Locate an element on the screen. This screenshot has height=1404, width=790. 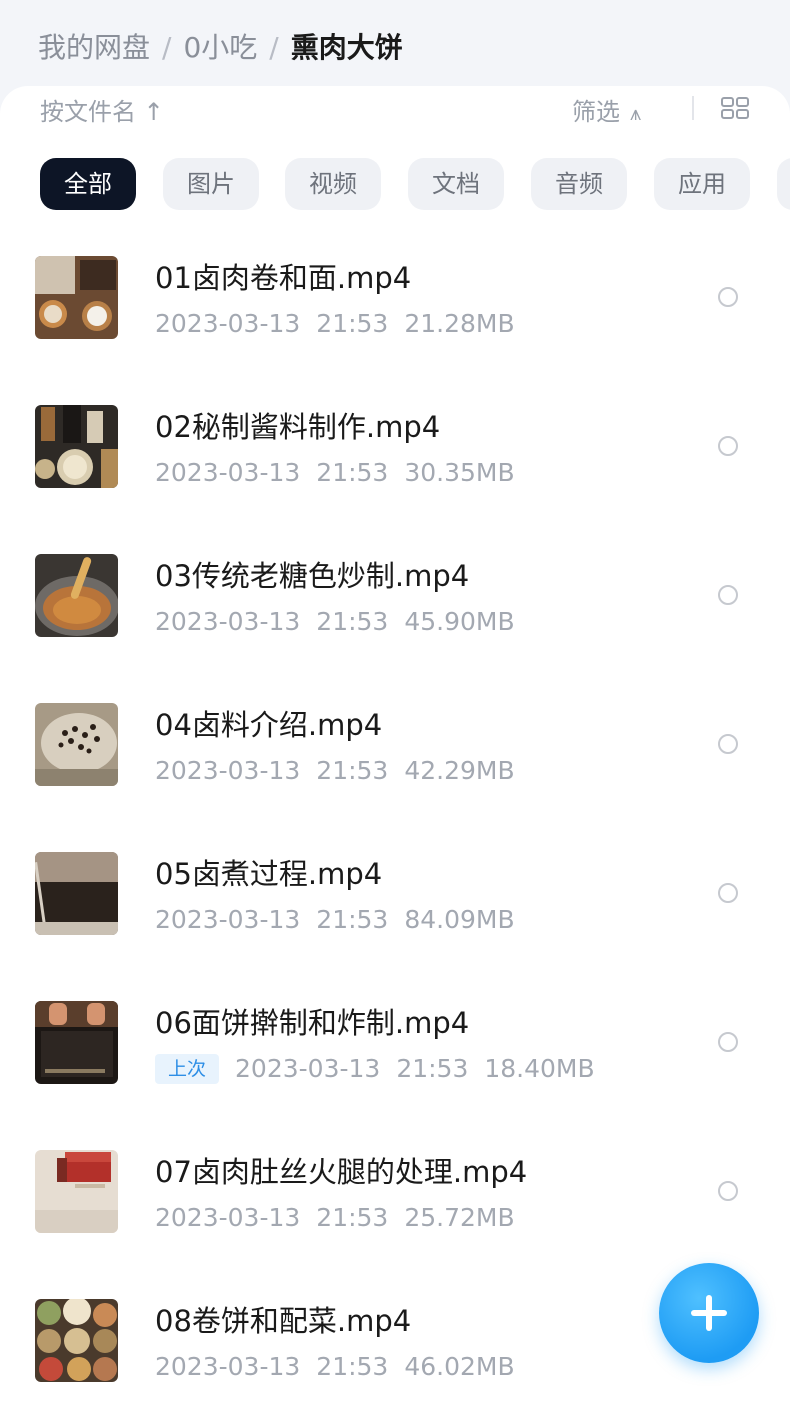
file-row: 03传统老糖色炒制.mp4 2023-03-13 21:53 45.90MB is located at coordinates (395, 614).